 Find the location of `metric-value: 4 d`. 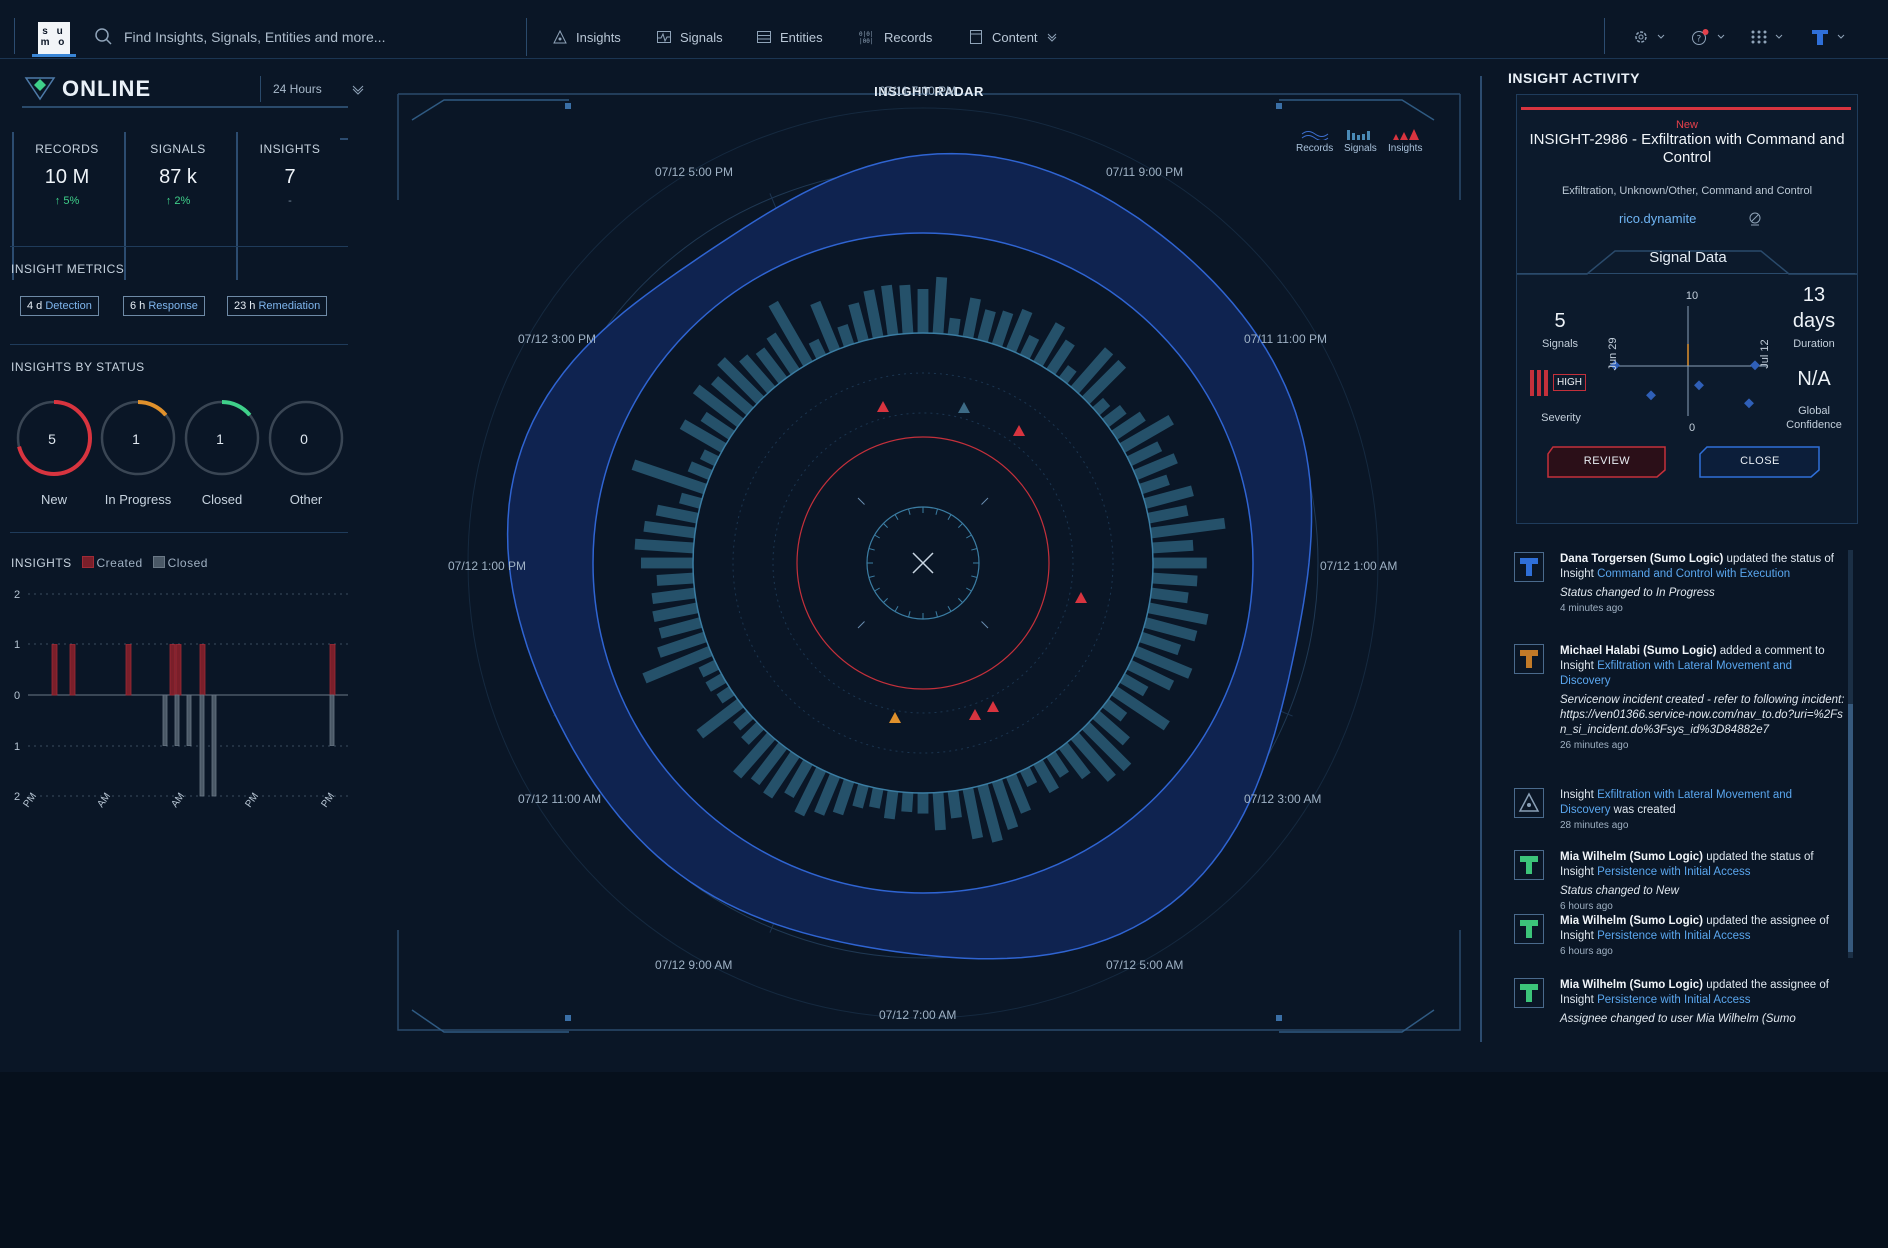

metric-value: 4 d is located at coordinates (35, 306).